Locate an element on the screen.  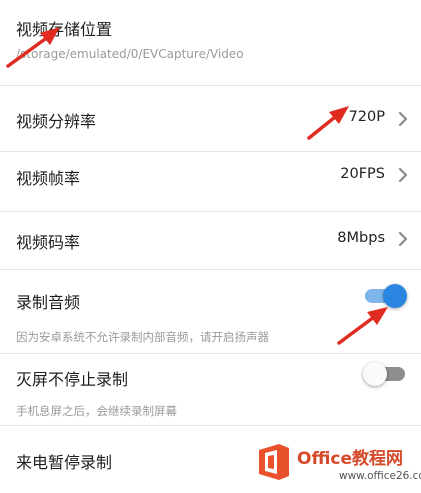
watermark: Office教程网 www.office26.com is located at coordinates (338, 464).